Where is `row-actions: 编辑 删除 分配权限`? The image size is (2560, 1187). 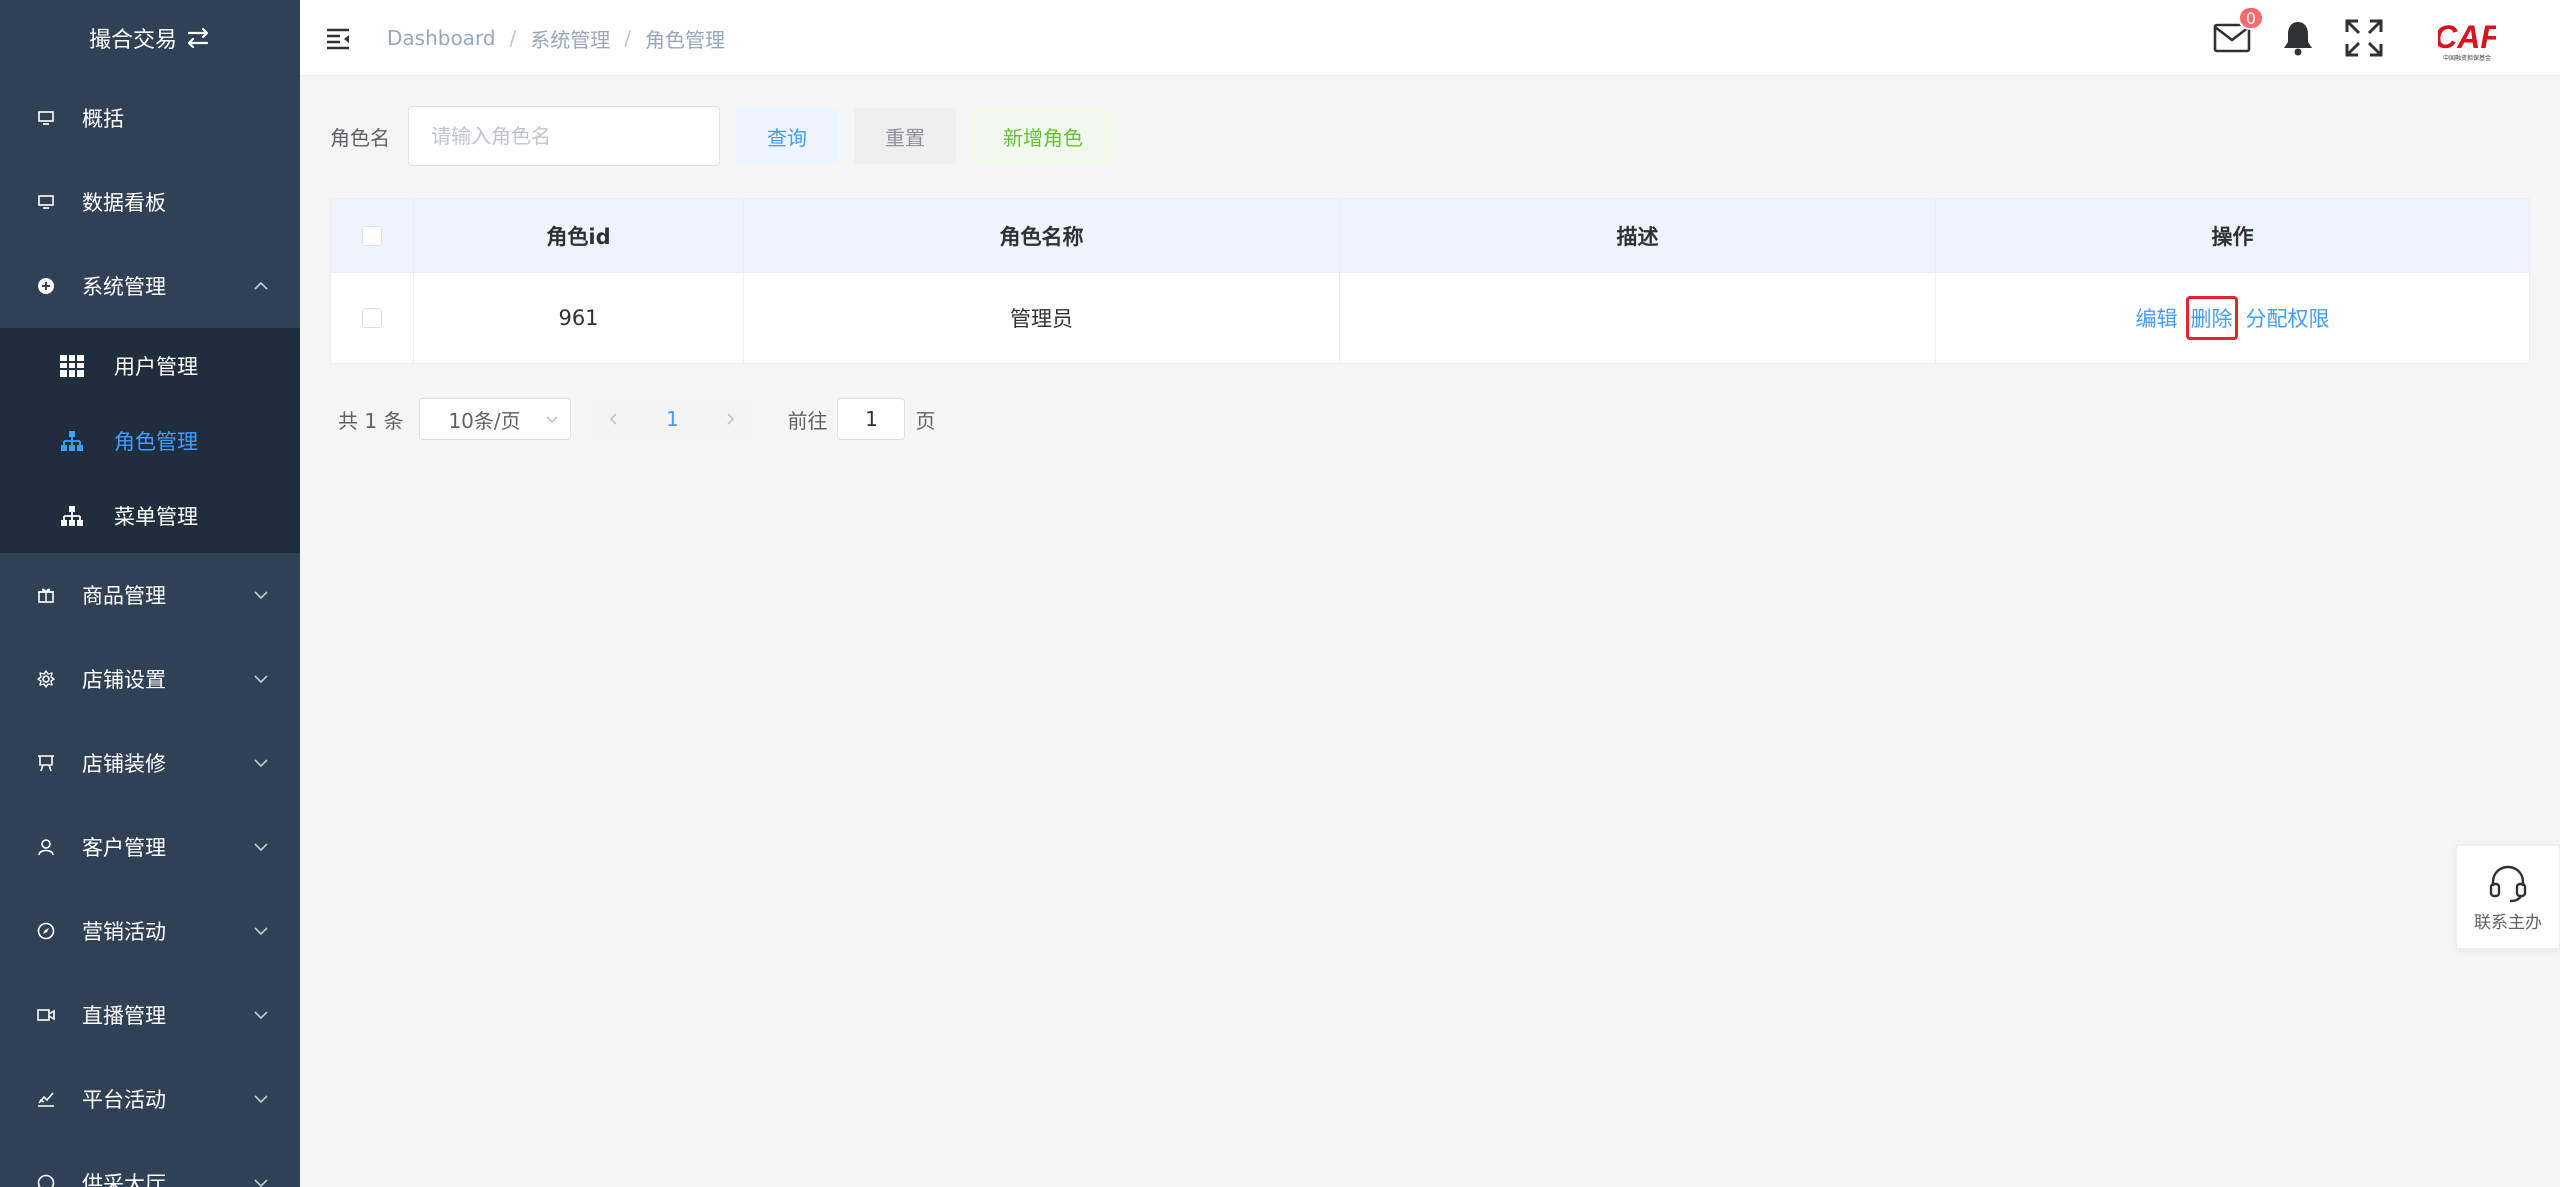
row-actions: 编辑 删除 分配权限 is located at coordinates (2233, 318).